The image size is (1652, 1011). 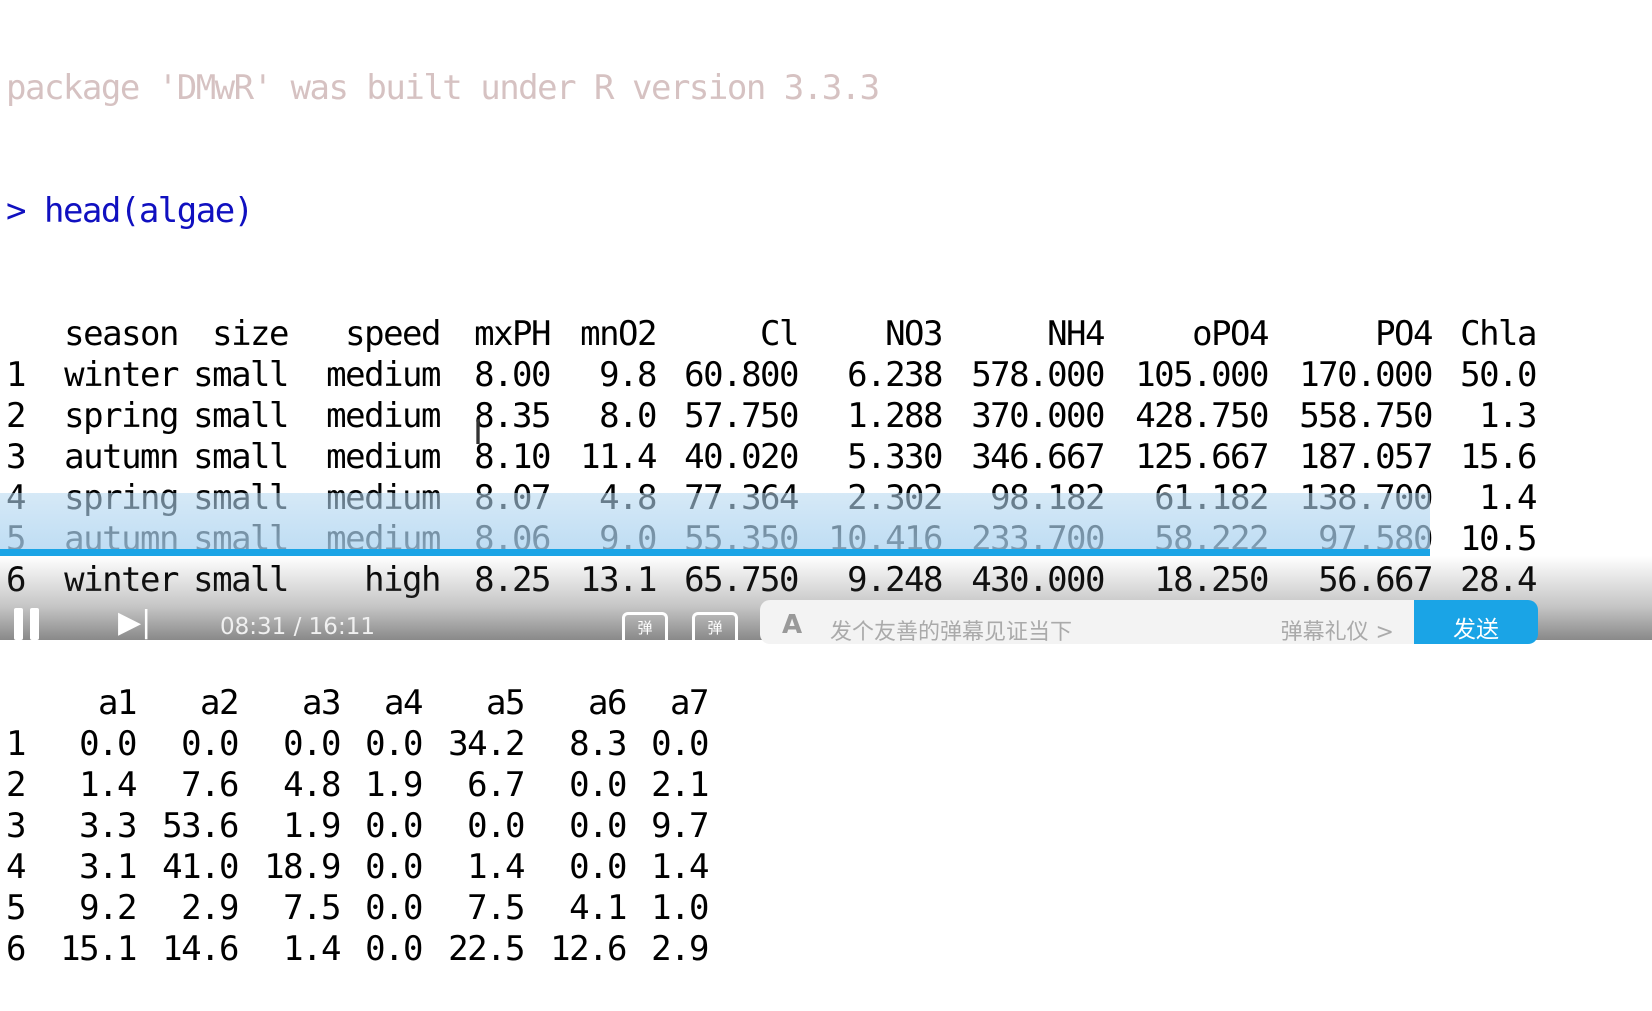 I want to click on table-cell: 4.1, so click(x=598, y=908).